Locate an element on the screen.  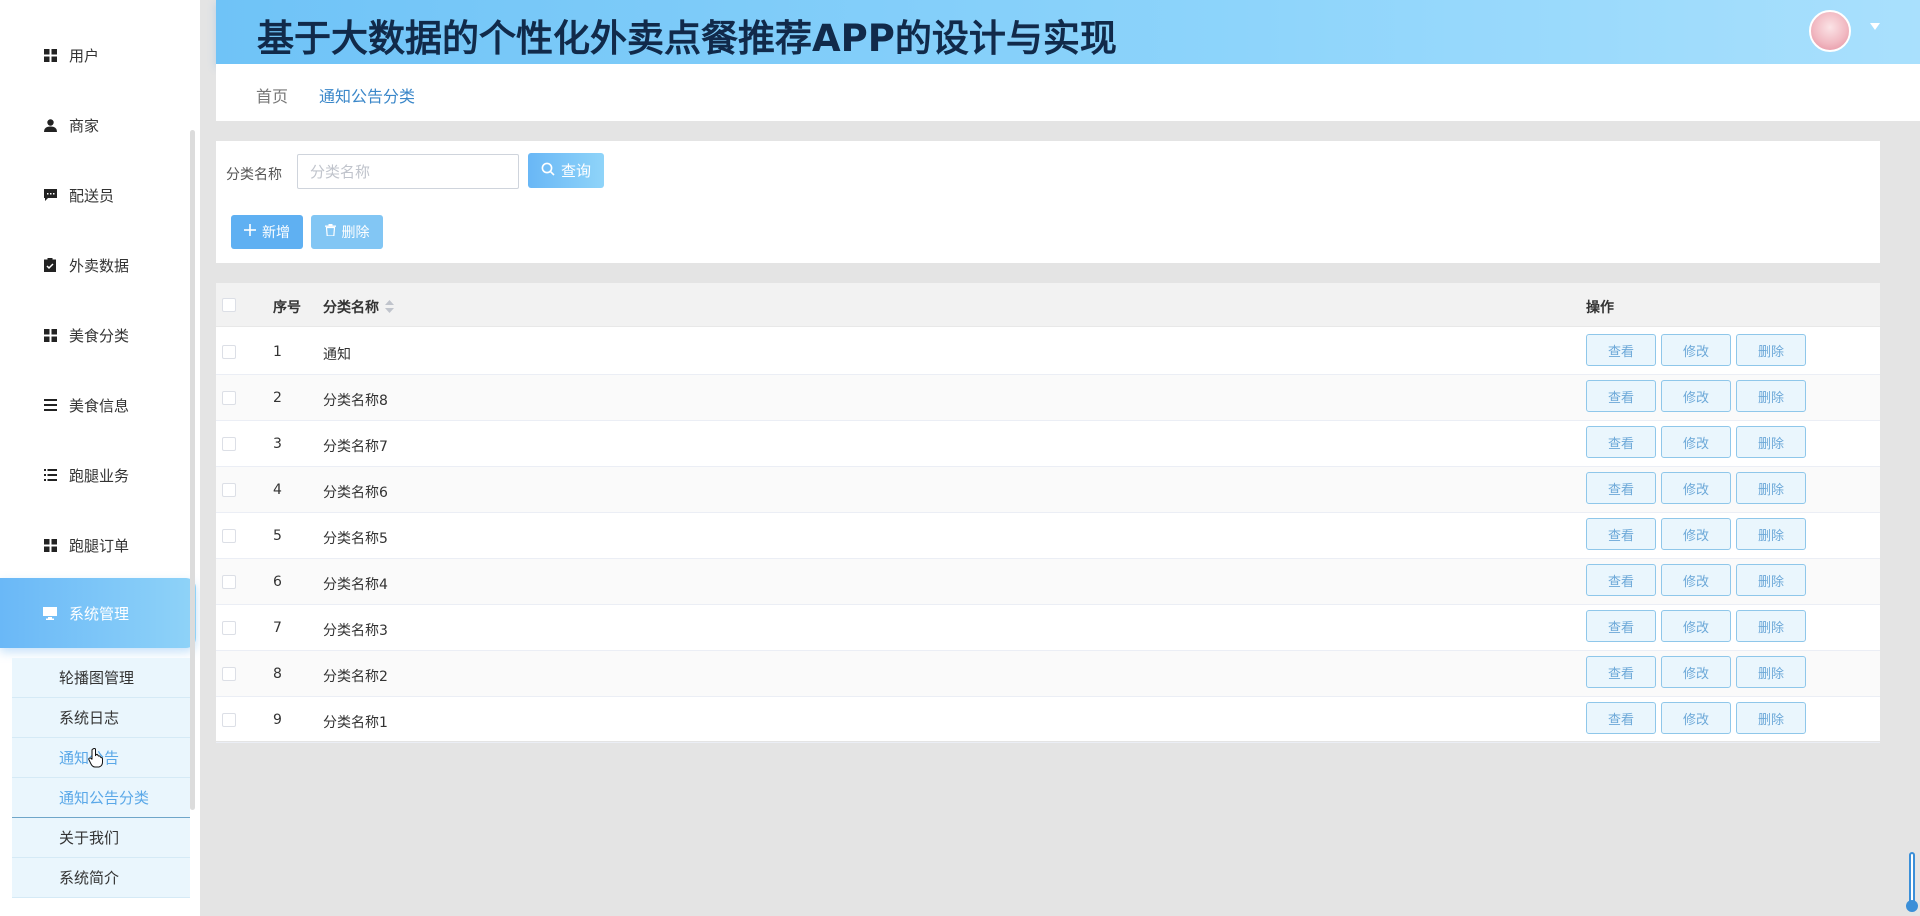
header-actions: 操作 is located at coordinates (1600, 308).